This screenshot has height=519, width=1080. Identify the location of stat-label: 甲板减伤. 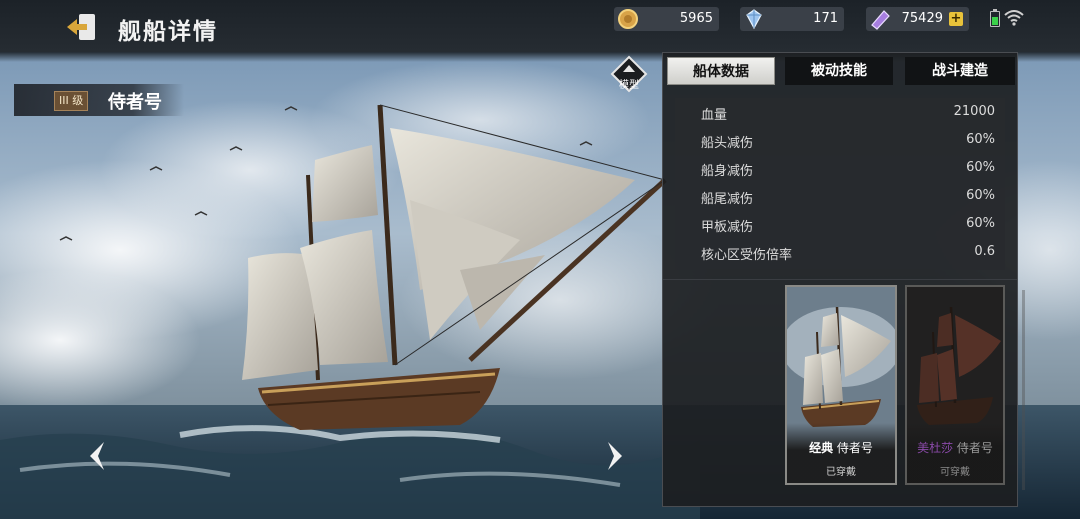
(727, 227).